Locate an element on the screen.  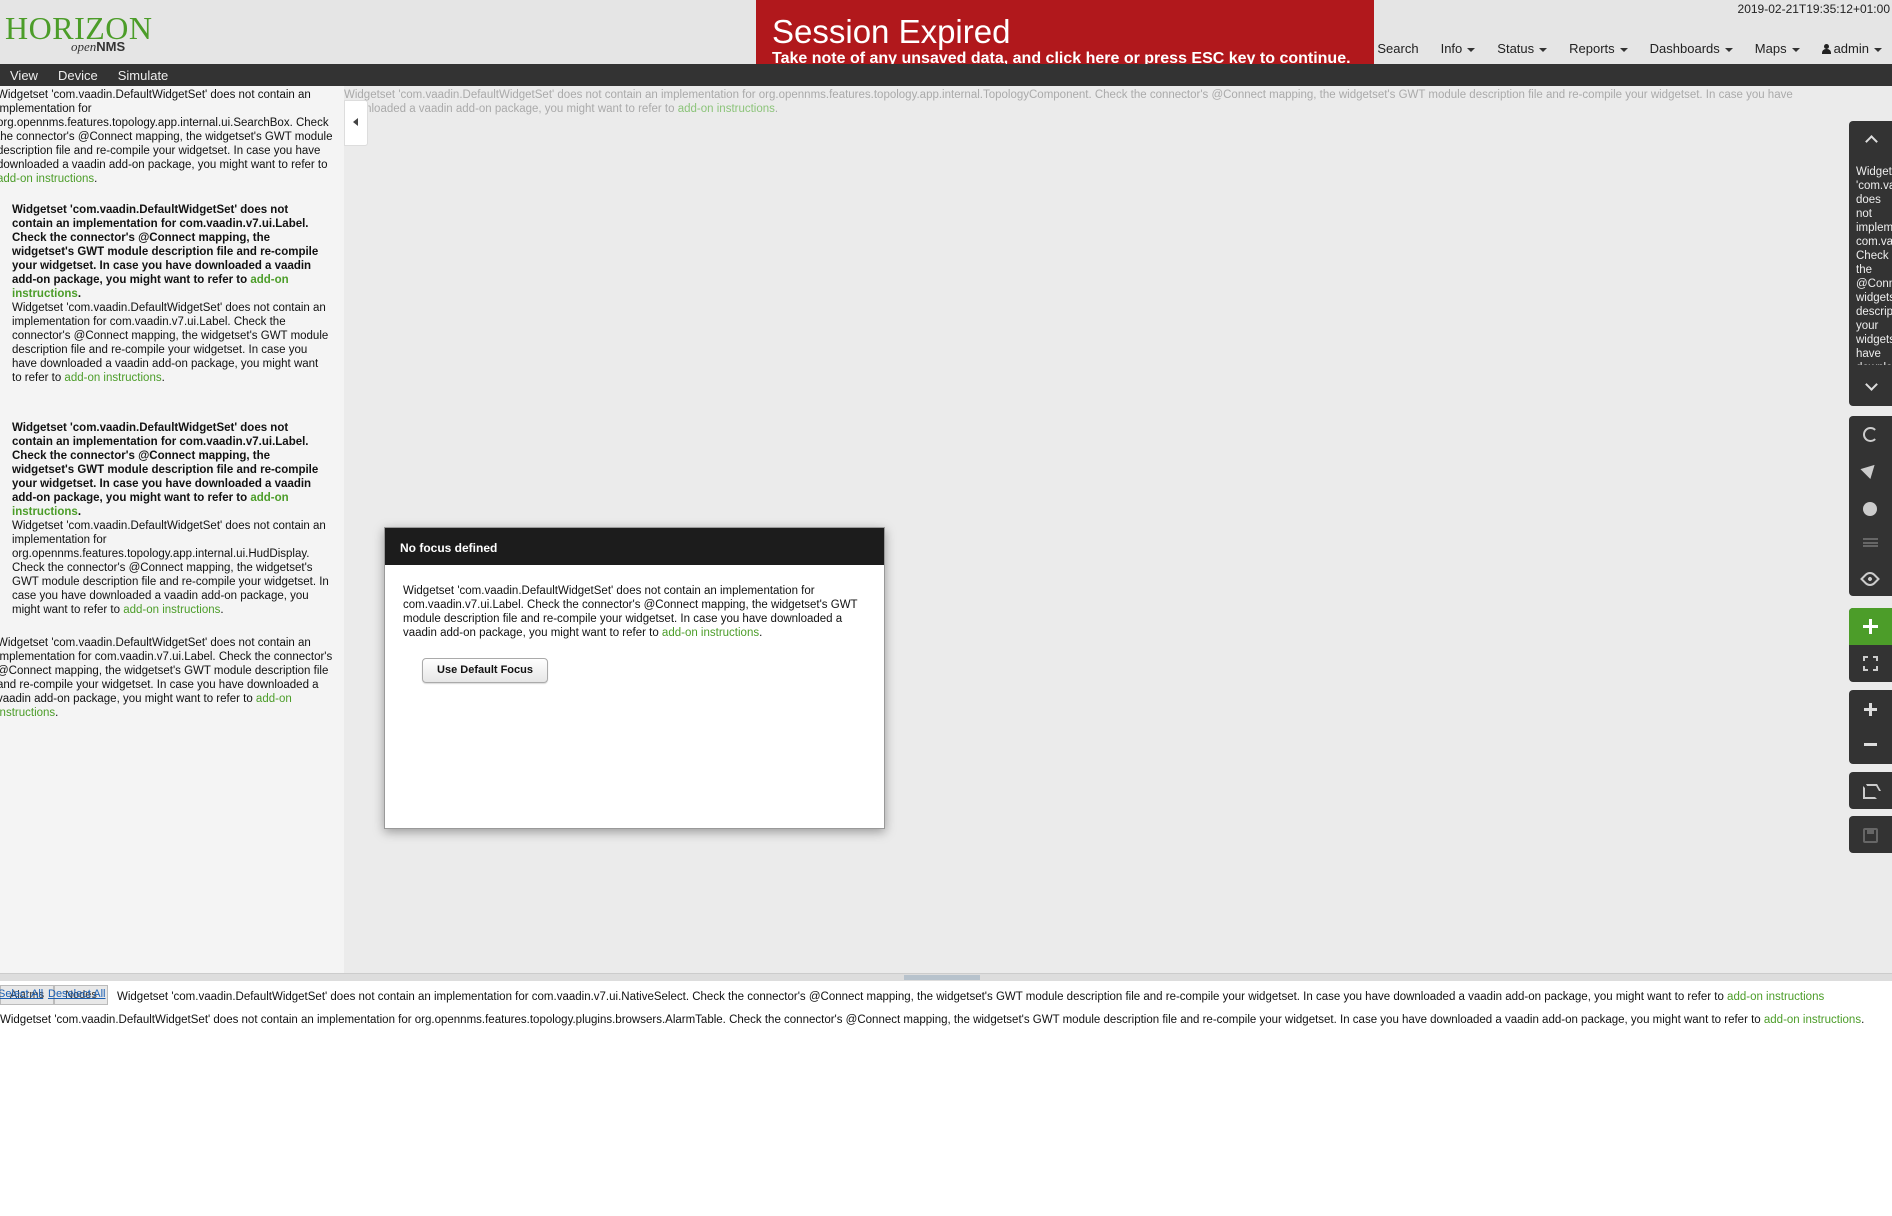
zoom-toolbar is located at coordinates (1870, 727).